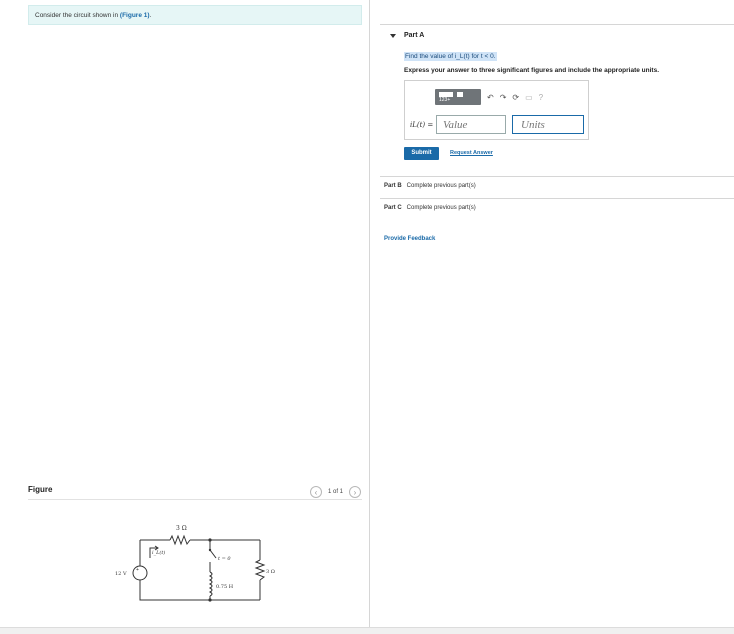 The height and width of the screenshot is (634, 734). Describe the element at coordinates (496, 110) in the screenshot. I see `answer-box: 123+ ↶ ↷ ⟳ ▭ ? iL(t) =` at that location.